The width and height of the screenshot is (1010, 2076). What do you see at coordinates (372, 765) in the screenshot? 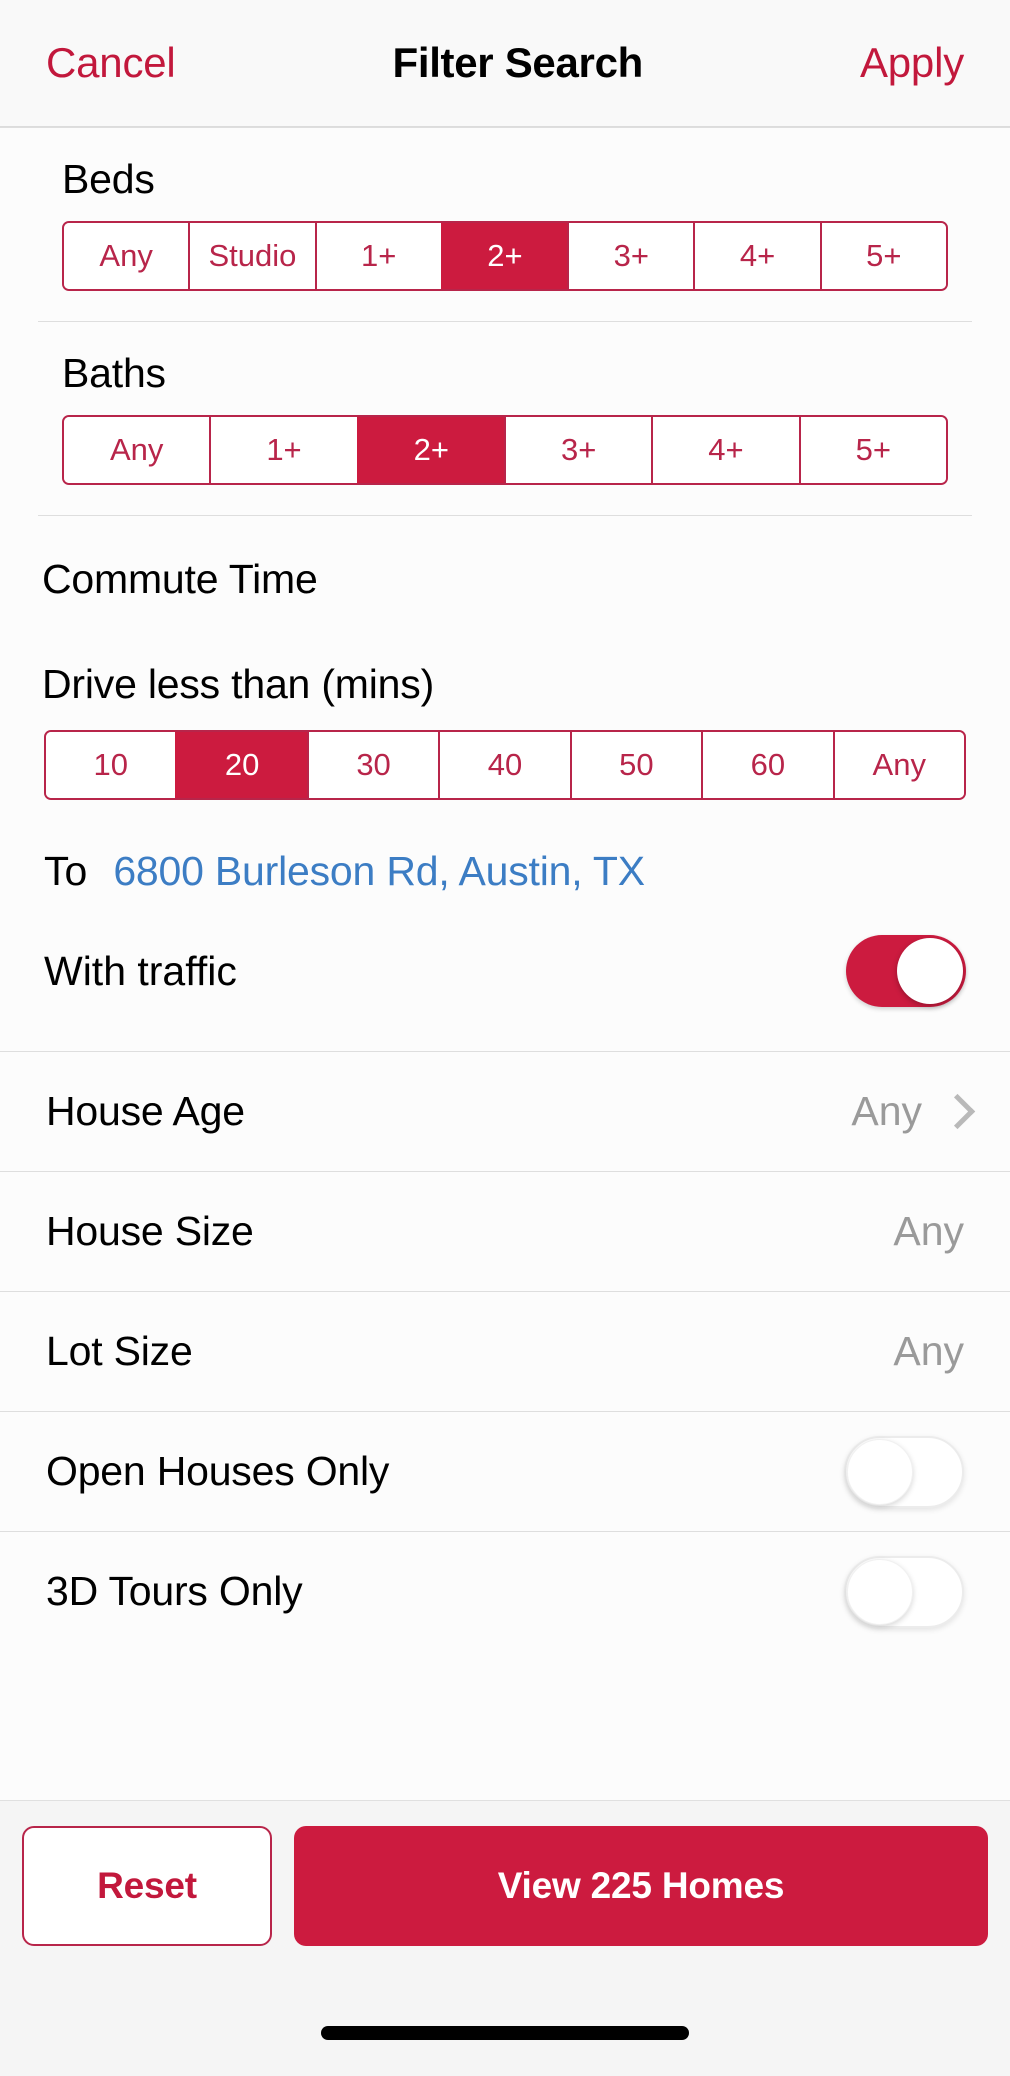
I see `commute-option-30: 30` at bounding box center [372, 765].